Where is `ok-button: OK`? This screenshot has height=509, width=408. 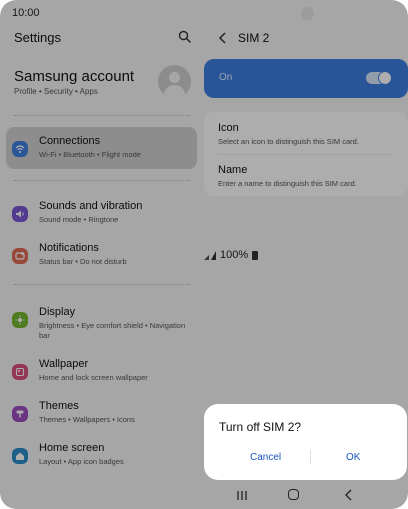 ok-button: OK is located at coordinates (353, 457).